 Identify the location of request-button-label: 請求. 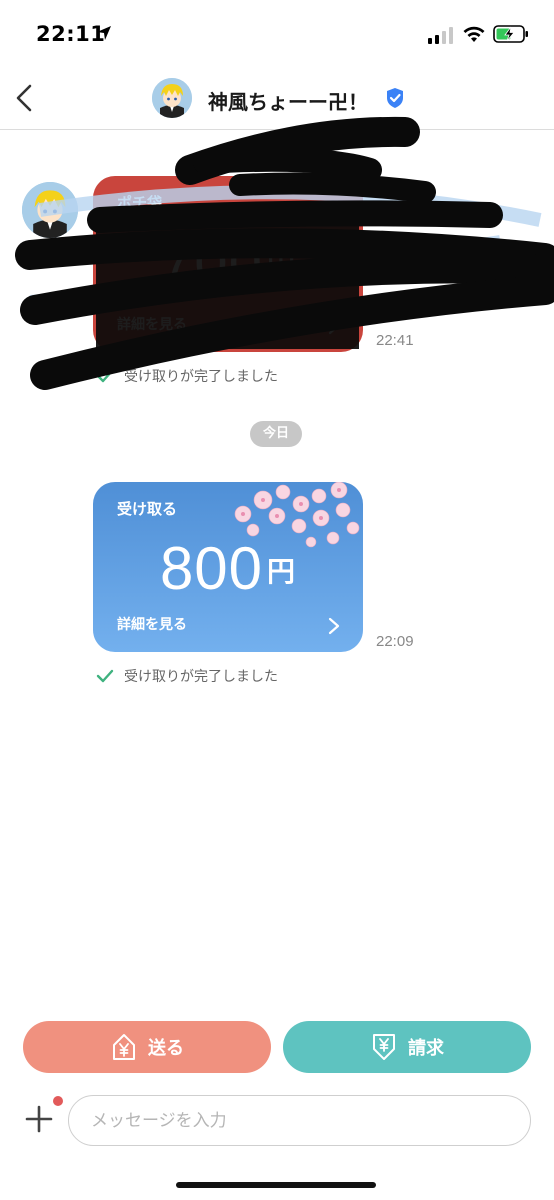
(426, 1048).